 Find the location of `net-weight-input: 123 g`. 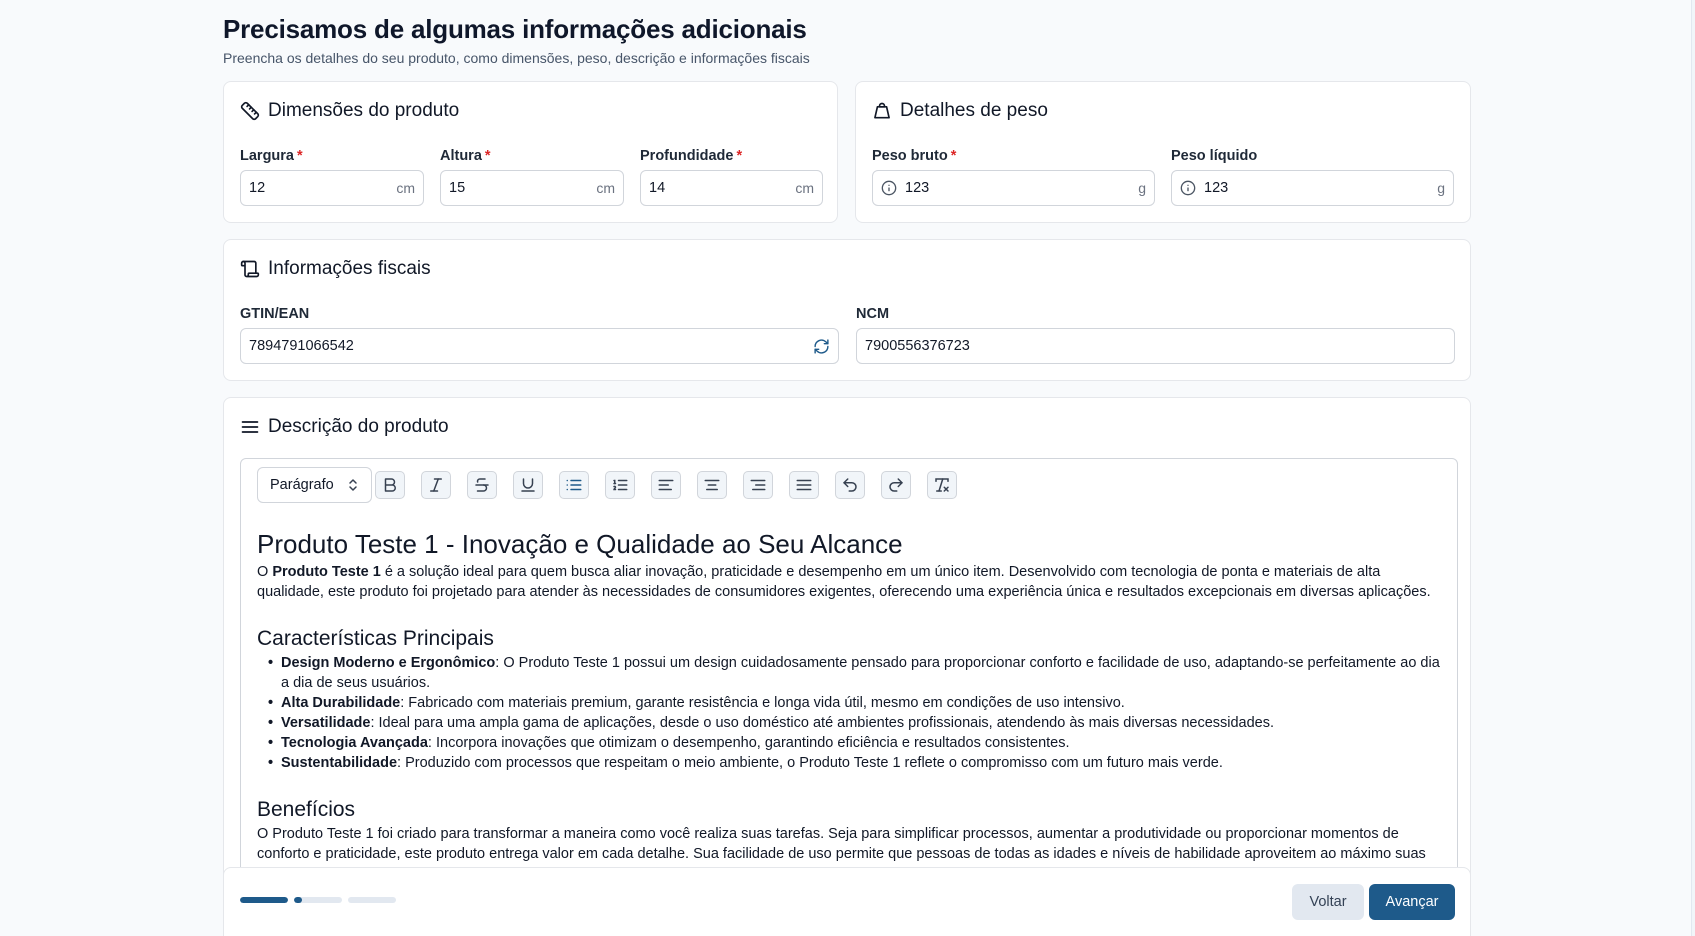

net-weight-input: 123 g is located at coordinates (1312, 188).